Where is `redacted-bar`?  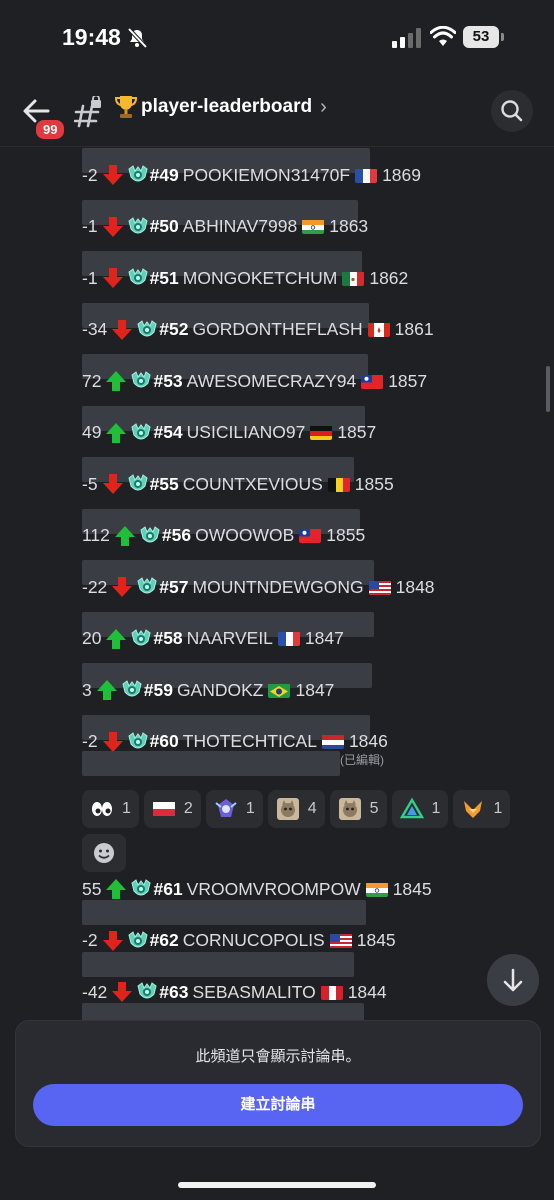 redacted-bar is located at coordinates (211, 763).